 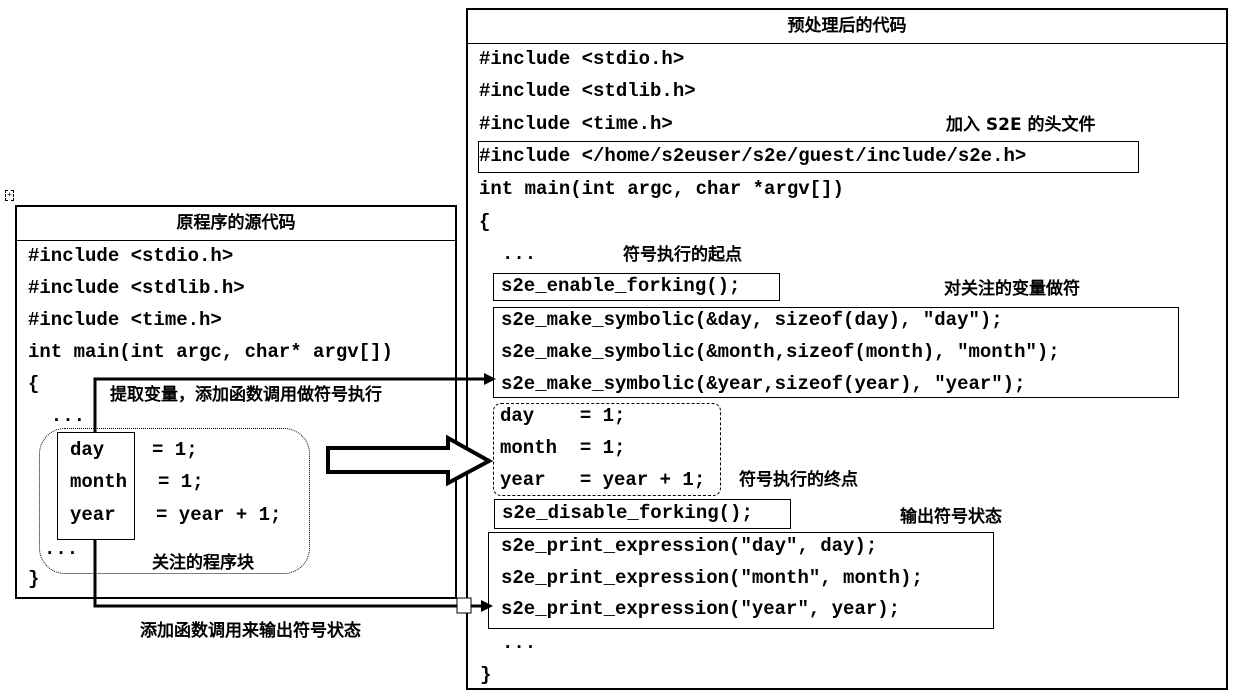 What do you see at coordinates (34, 384) in the screenshot?
I see `left-open-brace: {` at bounding box center [34, 384].